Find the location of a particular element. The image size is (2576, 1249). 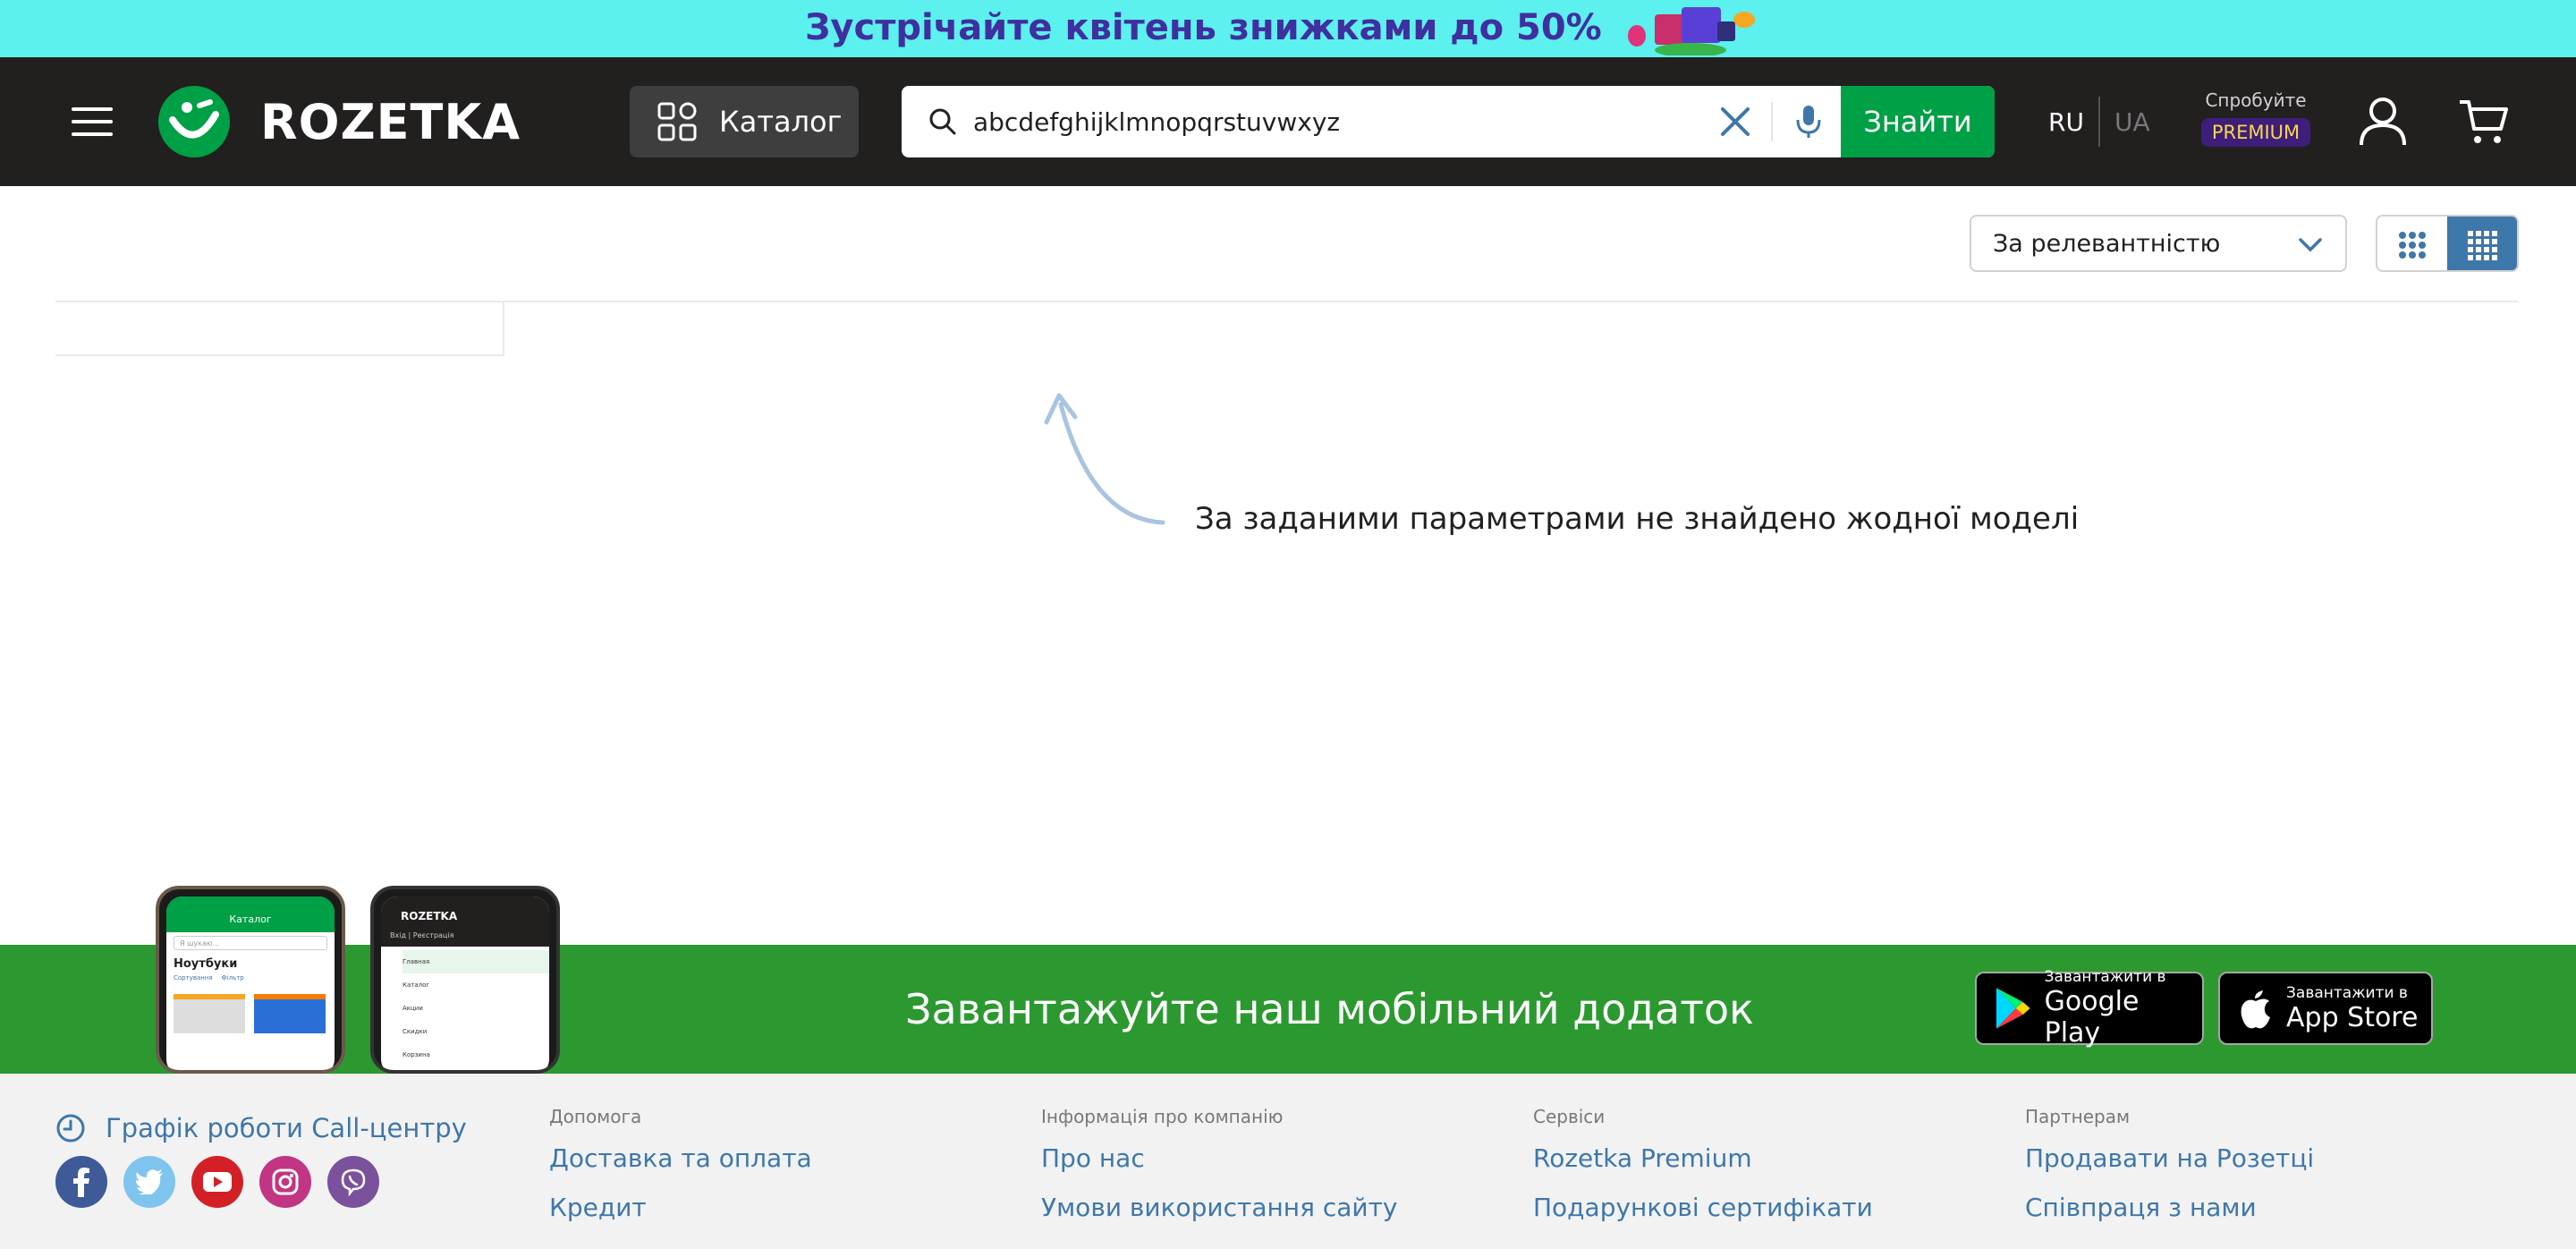

logo: ROZETKA is located at coordinates (339, 121).